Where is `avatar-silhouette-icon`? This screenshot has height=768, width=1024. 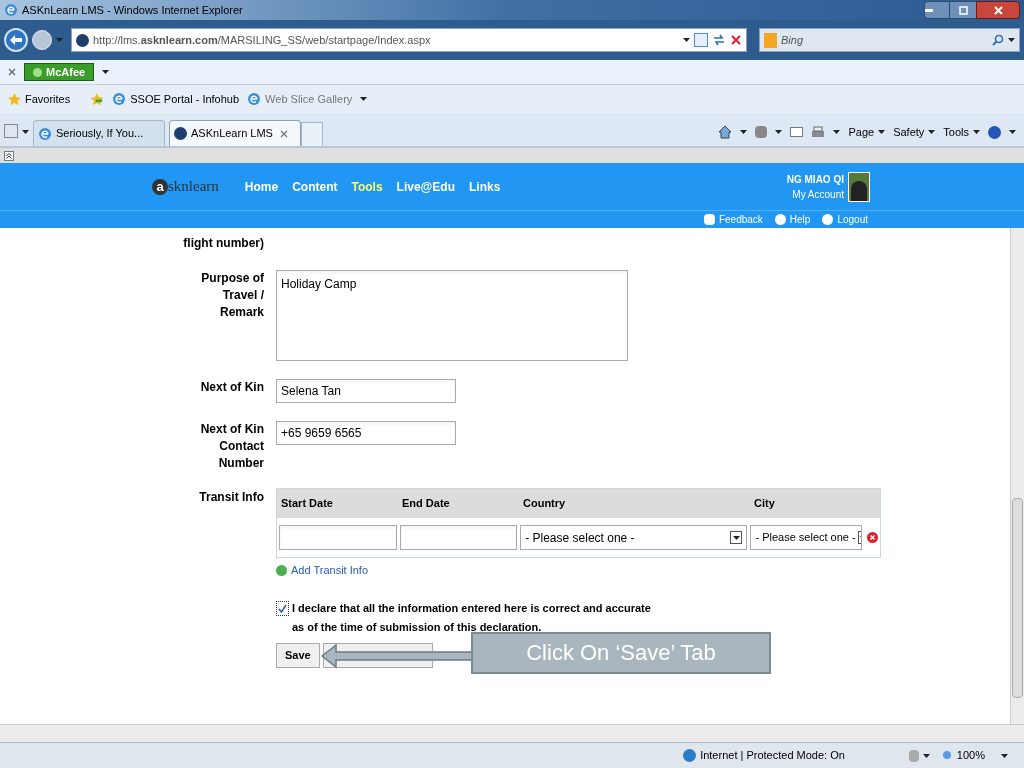
avatar-silhouette-icon is located at coordinates (859, 186).